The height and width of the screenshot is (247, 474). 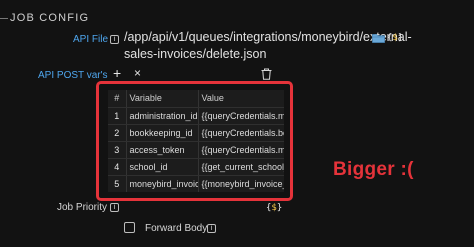 I want to click on row-variable: access_token, so click(x=162, y=150).